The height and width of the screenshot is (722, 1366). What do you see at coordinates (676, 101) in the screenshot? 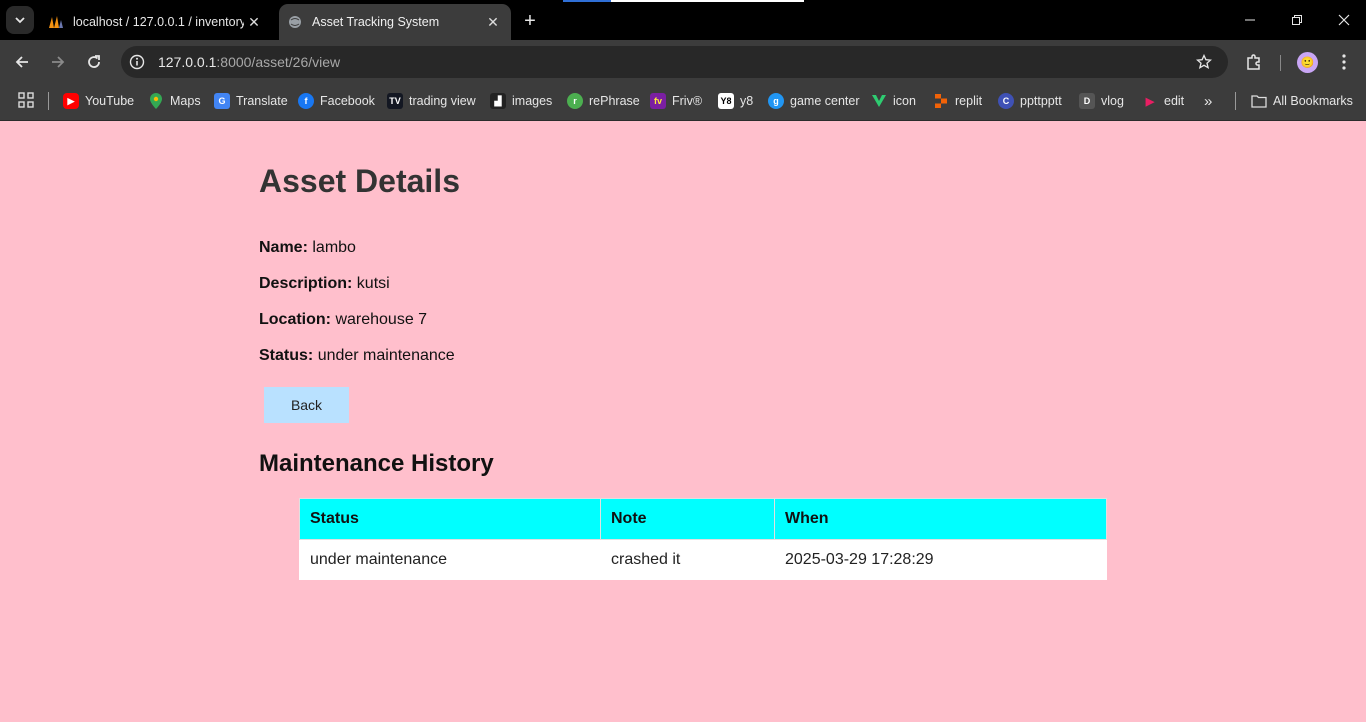
I see `bookmark-friv: fv Friv®` at bounding box center [676, 101].